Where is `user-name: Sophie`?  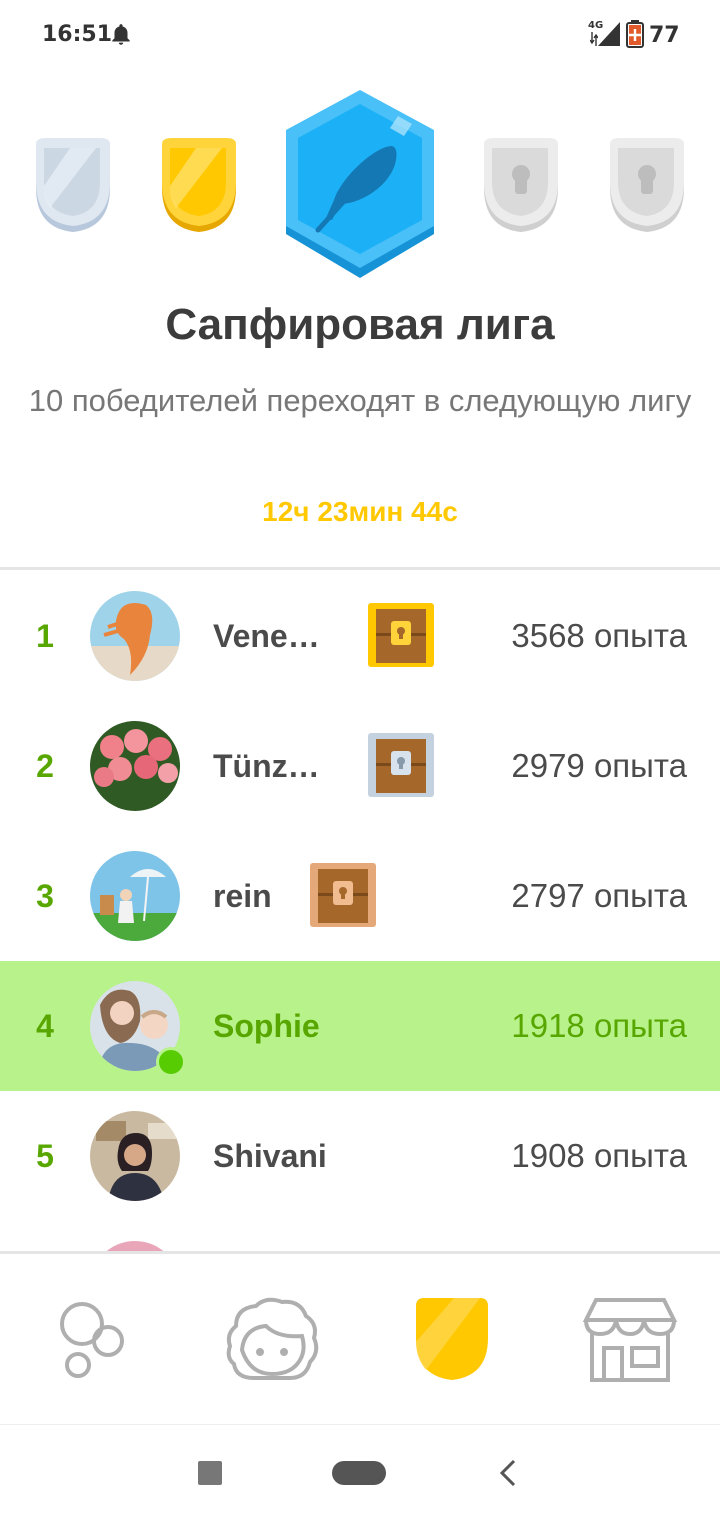
user-name: Sophie is located at coordinates (266, 1026).